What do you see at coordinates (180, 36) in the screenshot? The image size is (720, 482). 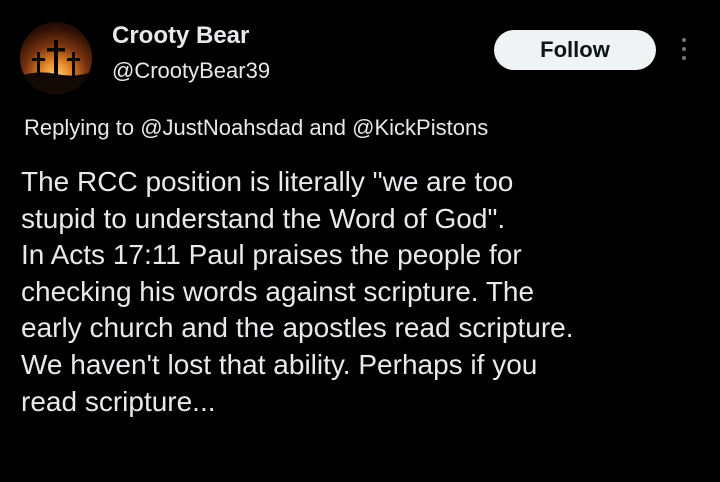 I see `author-display-name: Crooty Bear` at bounding box center [180, 36].